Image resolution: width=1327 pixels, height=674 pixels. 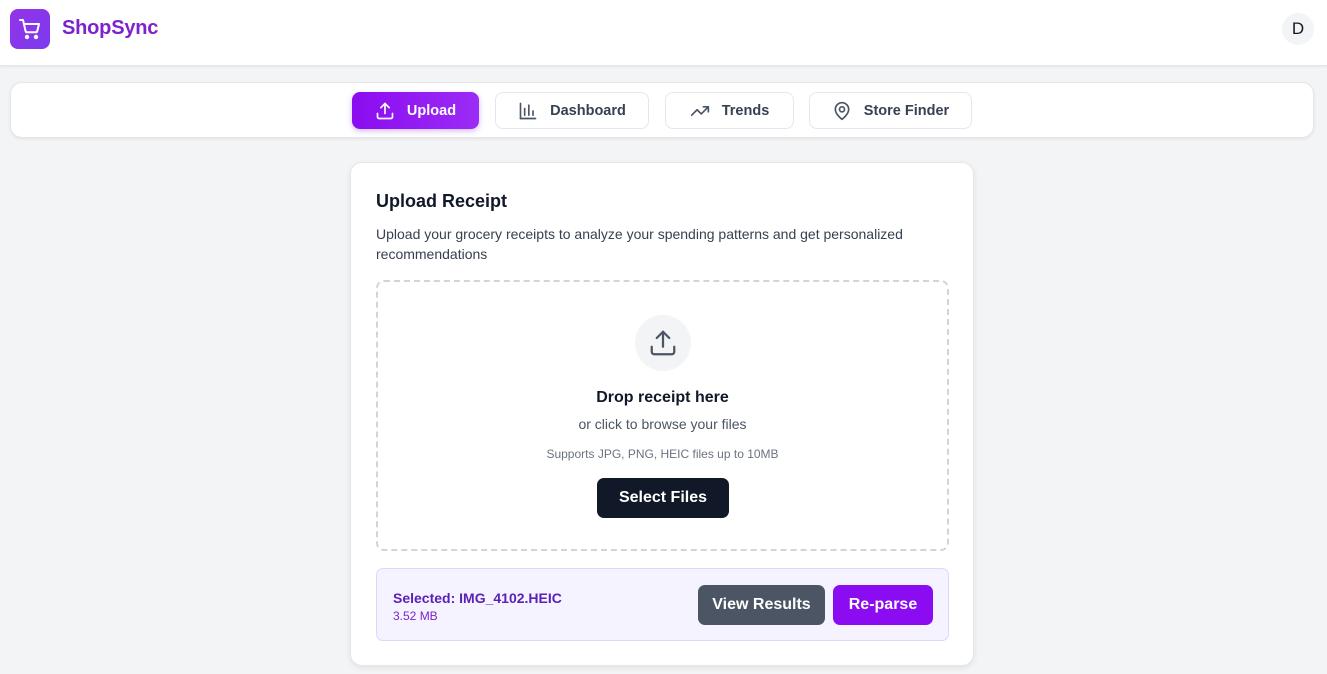 I want to click on main-nav: Upload Dashboard Trends Store Finder, so click(x=662, y=110).